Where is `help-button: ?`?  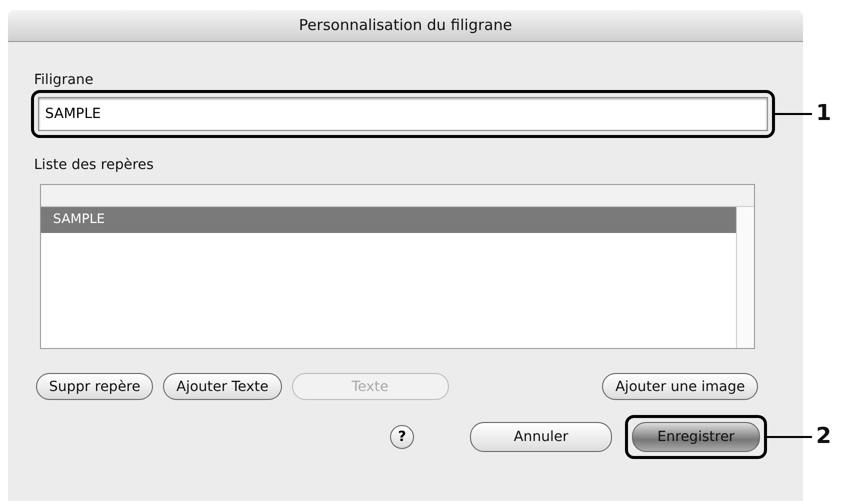
help-button: ? is located at coordinates (402, 437).